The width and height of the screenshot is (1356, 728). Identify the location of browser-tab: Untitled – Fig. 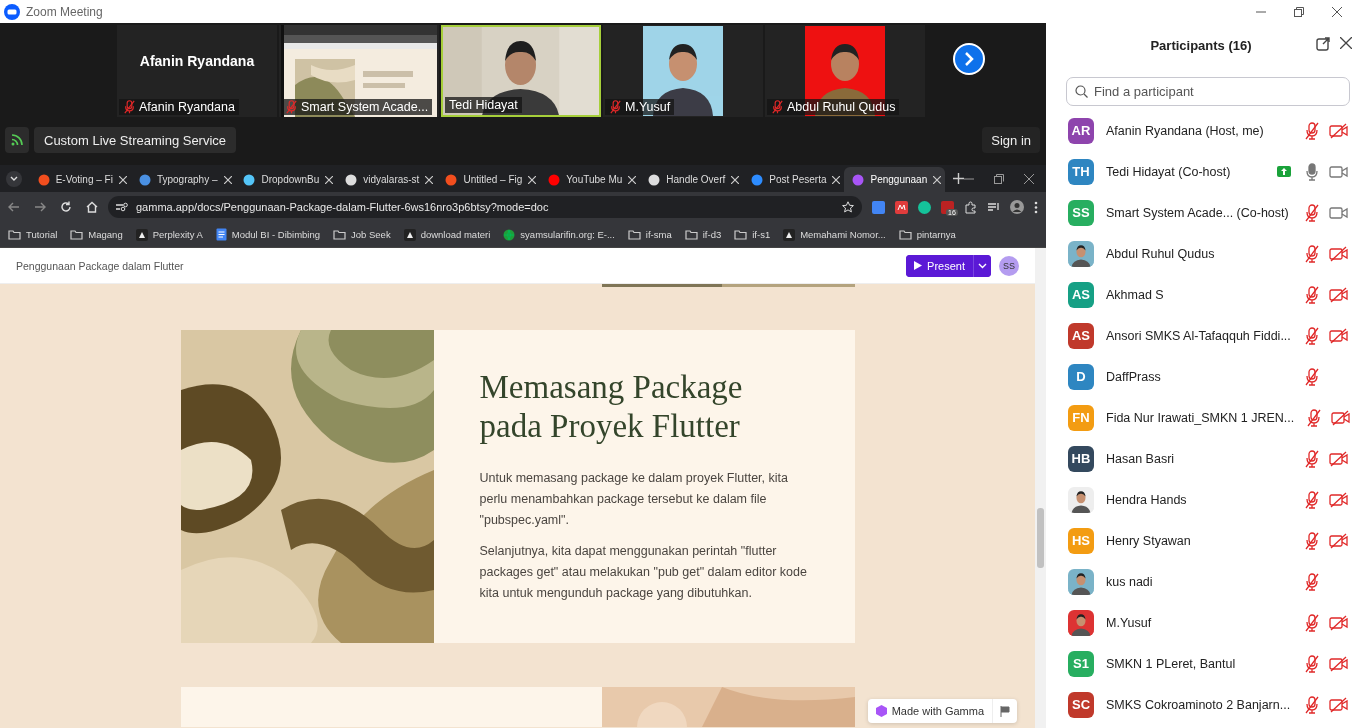
(489, 179).